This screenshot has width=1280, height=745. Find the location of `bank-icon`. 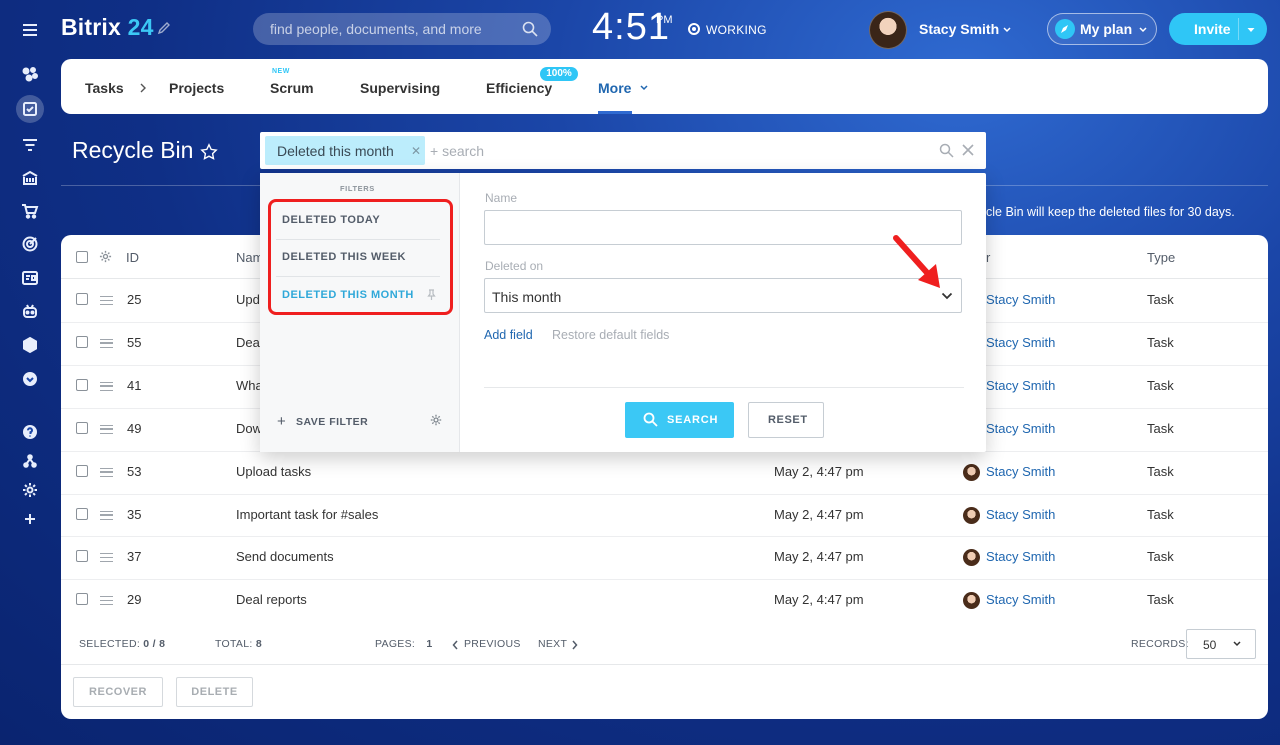

bank-icon is located at coordinates (30, 178).